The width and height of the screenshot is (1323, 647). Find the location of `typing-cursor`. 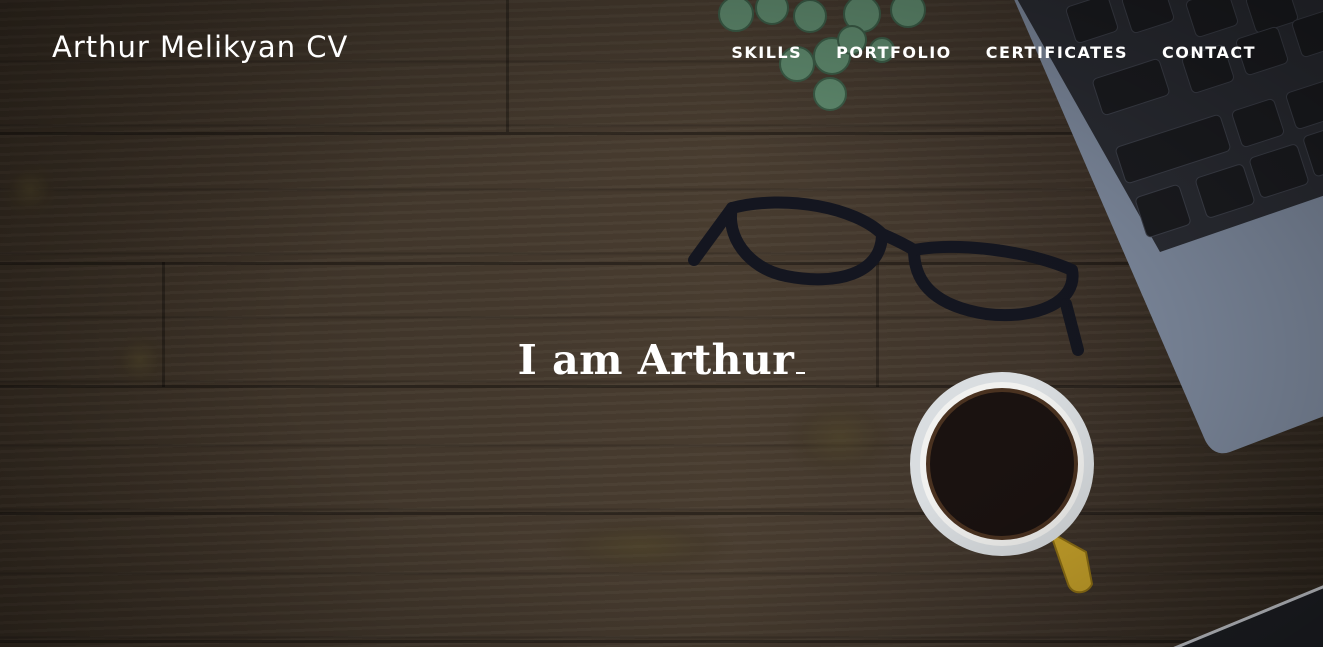

typing-cursor is located at coordinates (801, 373).